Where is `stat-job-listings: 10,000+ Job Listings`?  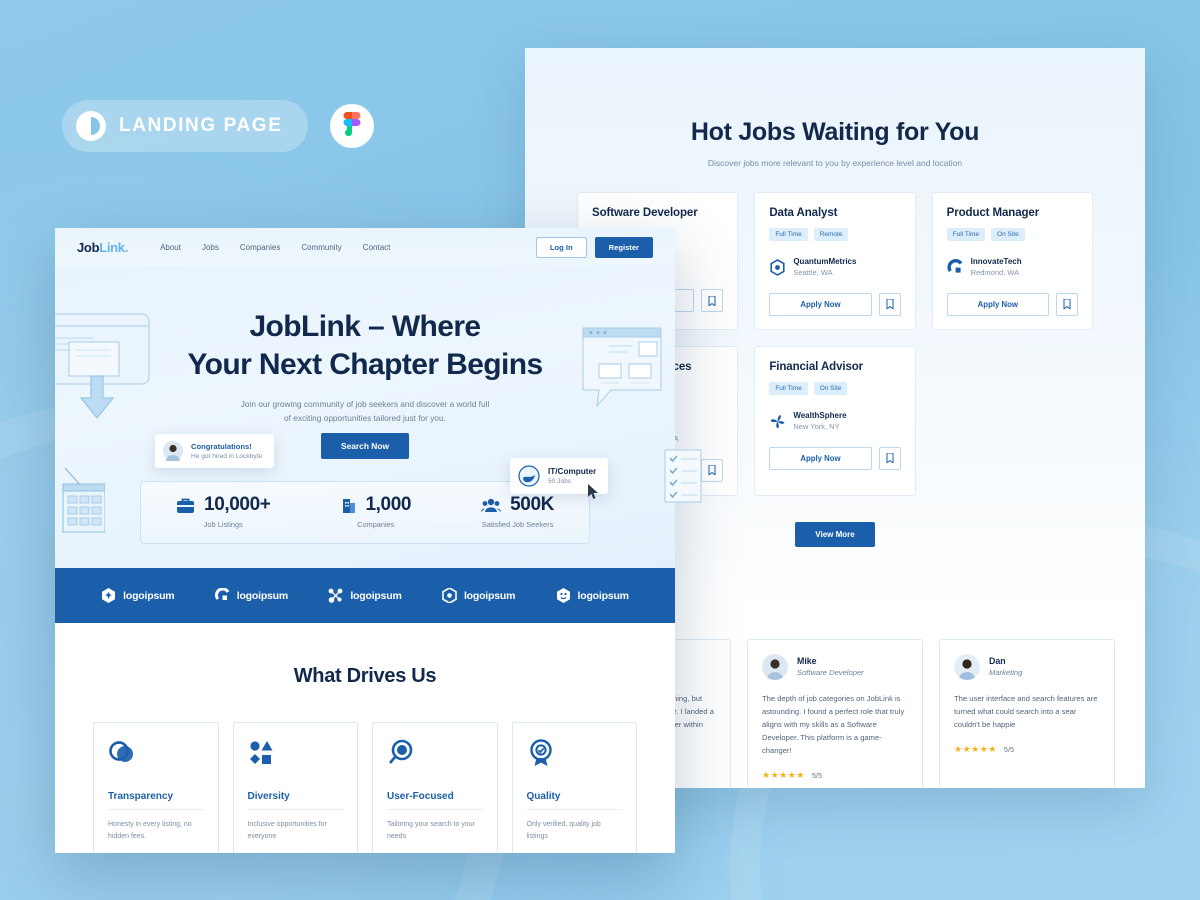 stat-job-listings: 10,000+ Job Listings is located at coordinates (223, 511).